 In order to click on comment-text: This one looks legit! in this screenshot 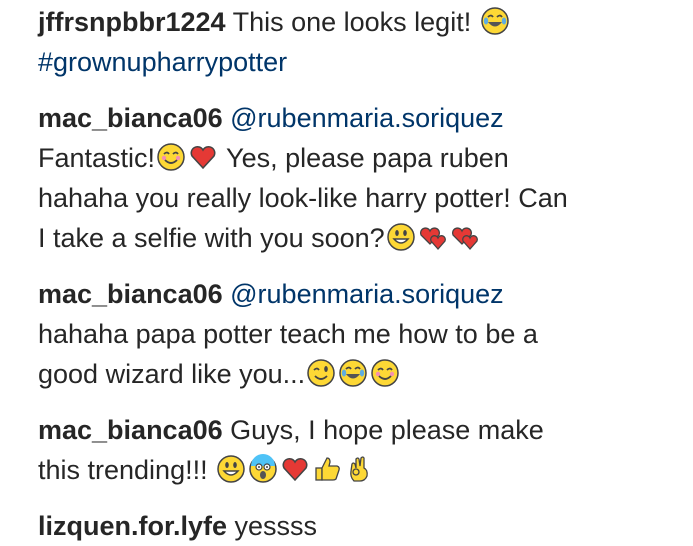, I will do `click(352, 22)`.